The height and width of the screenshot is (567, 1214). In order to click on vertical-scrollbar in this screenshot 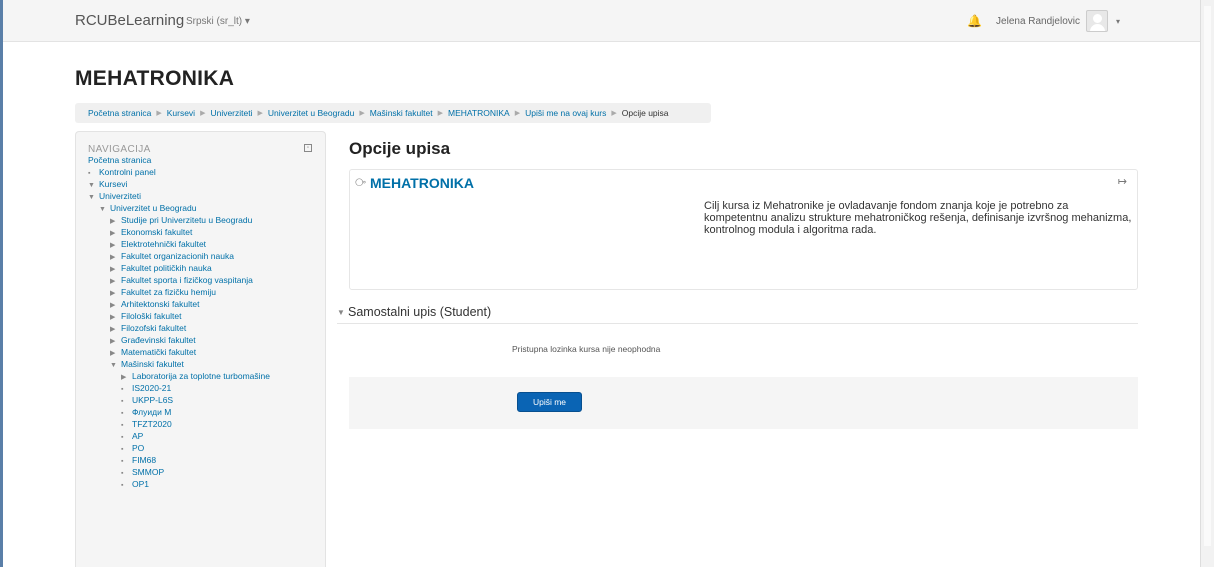, I will do `click(1207, 283)`.